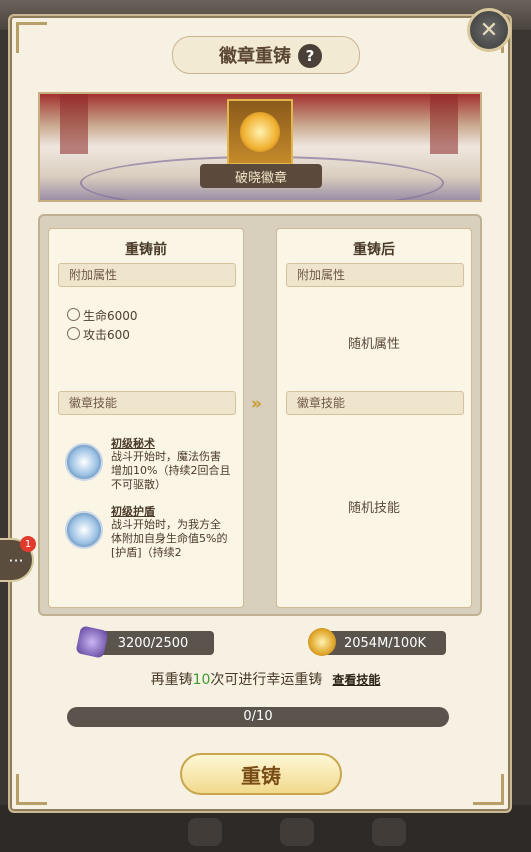 This screenshot has width=531, height=852. What do you see at coordinates (373, 508) in the screenshot?
I see `random-skill: 随机技能` at bounding box center [373, 508].